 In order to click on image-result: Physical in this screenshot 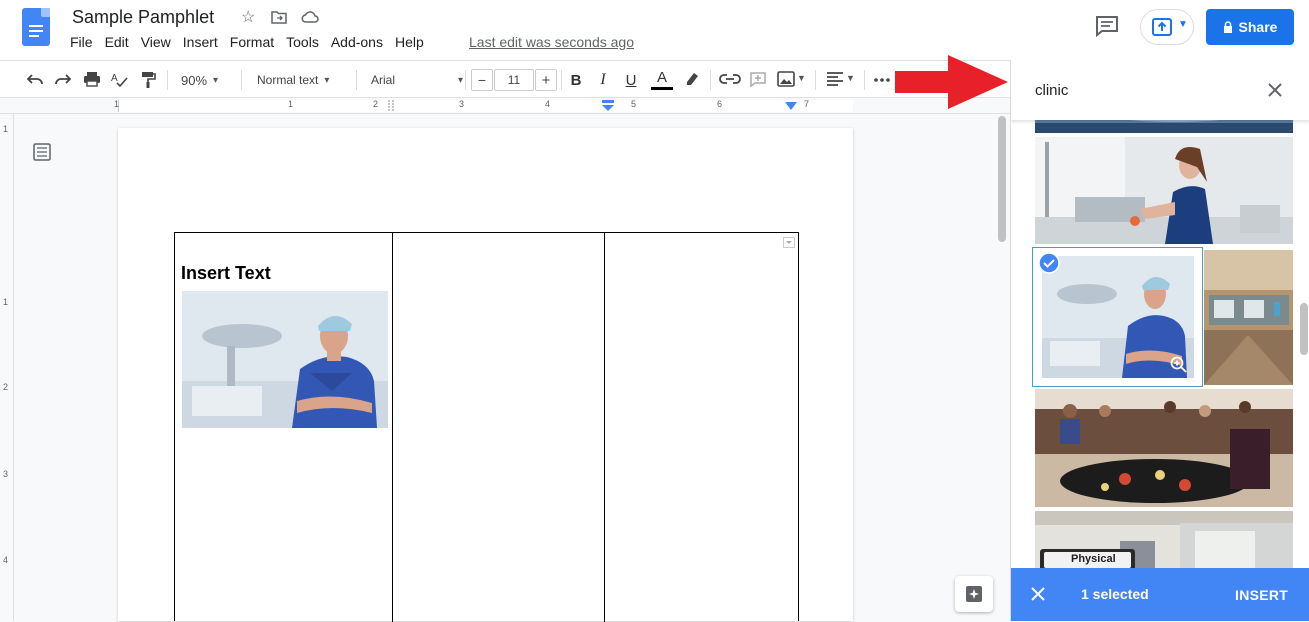, I will do `click(1164, 539)`.